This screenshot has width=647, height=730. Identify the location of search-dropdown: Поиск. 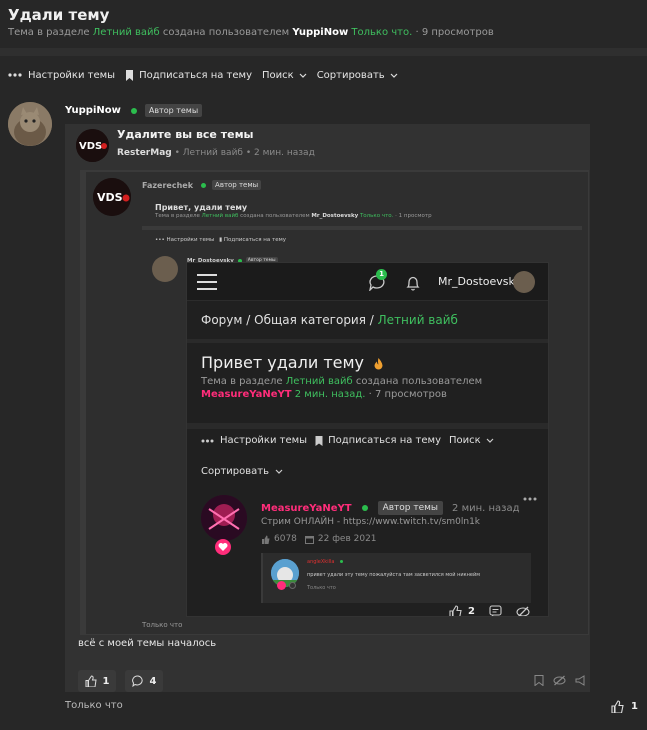
(284, 75).